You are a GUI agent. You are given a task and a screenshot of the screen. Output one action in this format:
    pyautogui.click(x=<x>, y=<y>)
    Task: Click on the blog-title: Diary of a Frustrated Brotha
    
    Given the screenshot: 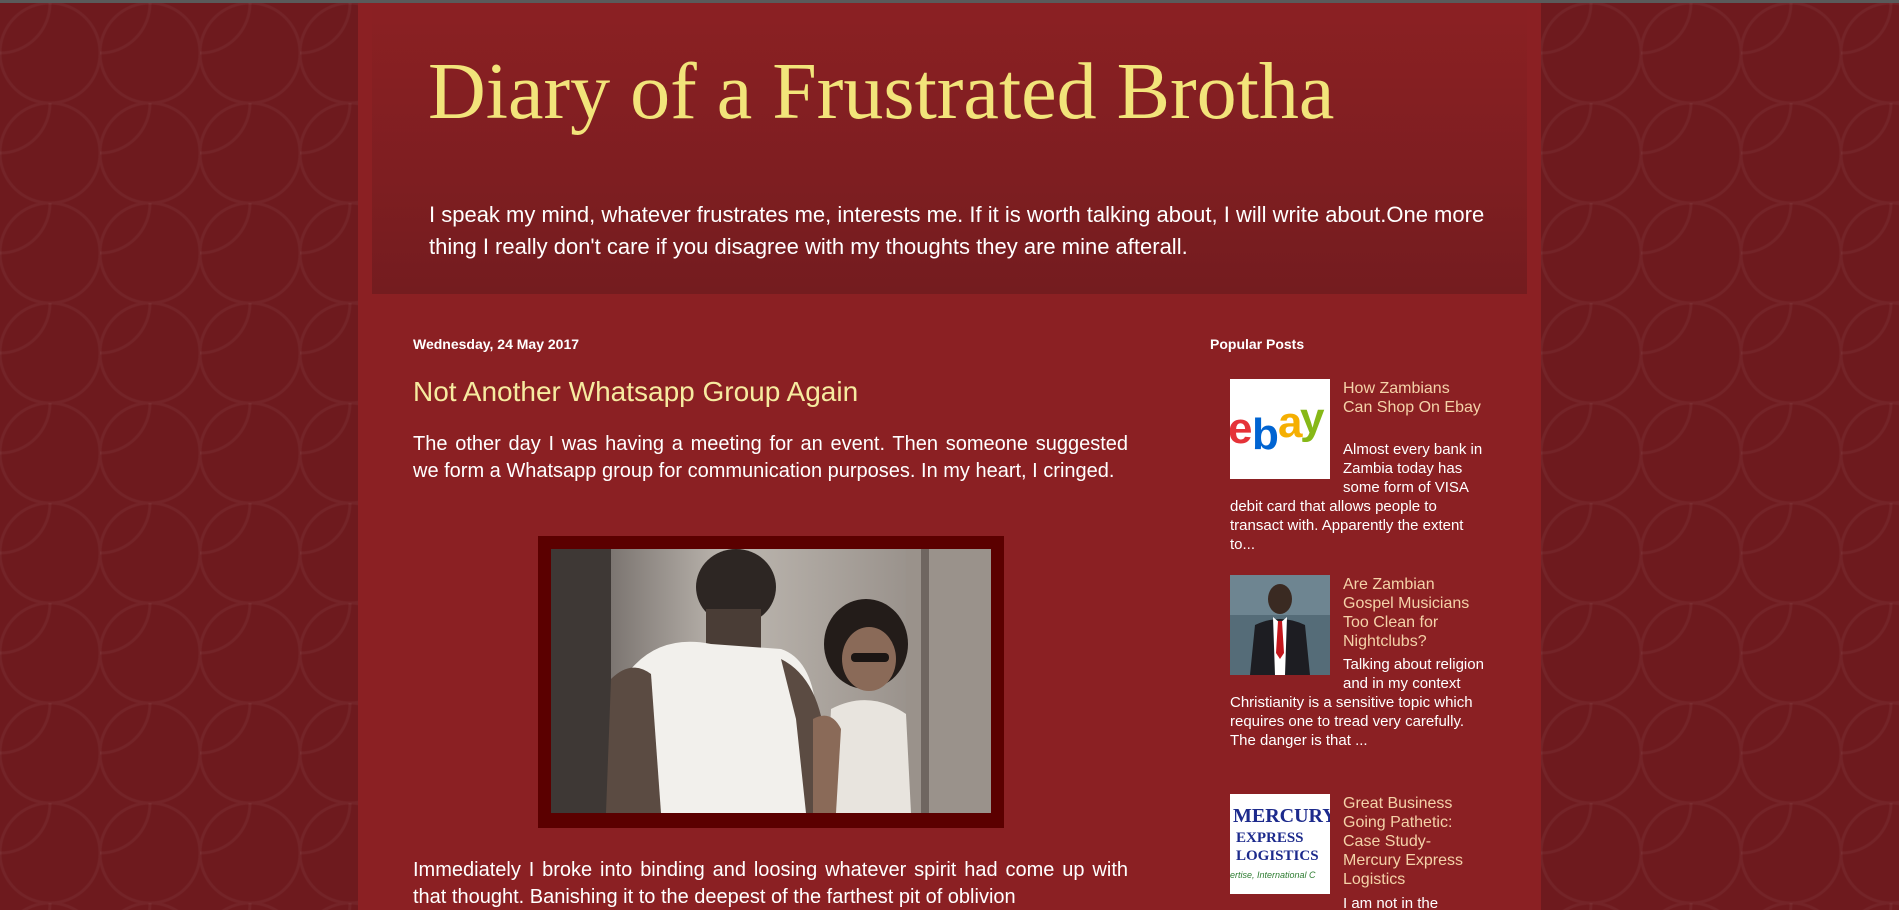 What is the action you would take?
    pyautogui.click(x=881, y=92)
    